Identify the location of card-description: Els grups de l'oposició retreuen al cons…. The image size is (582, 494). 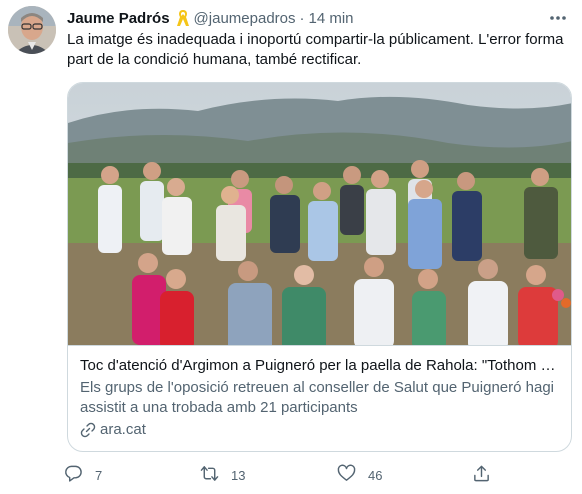
(317, 397).